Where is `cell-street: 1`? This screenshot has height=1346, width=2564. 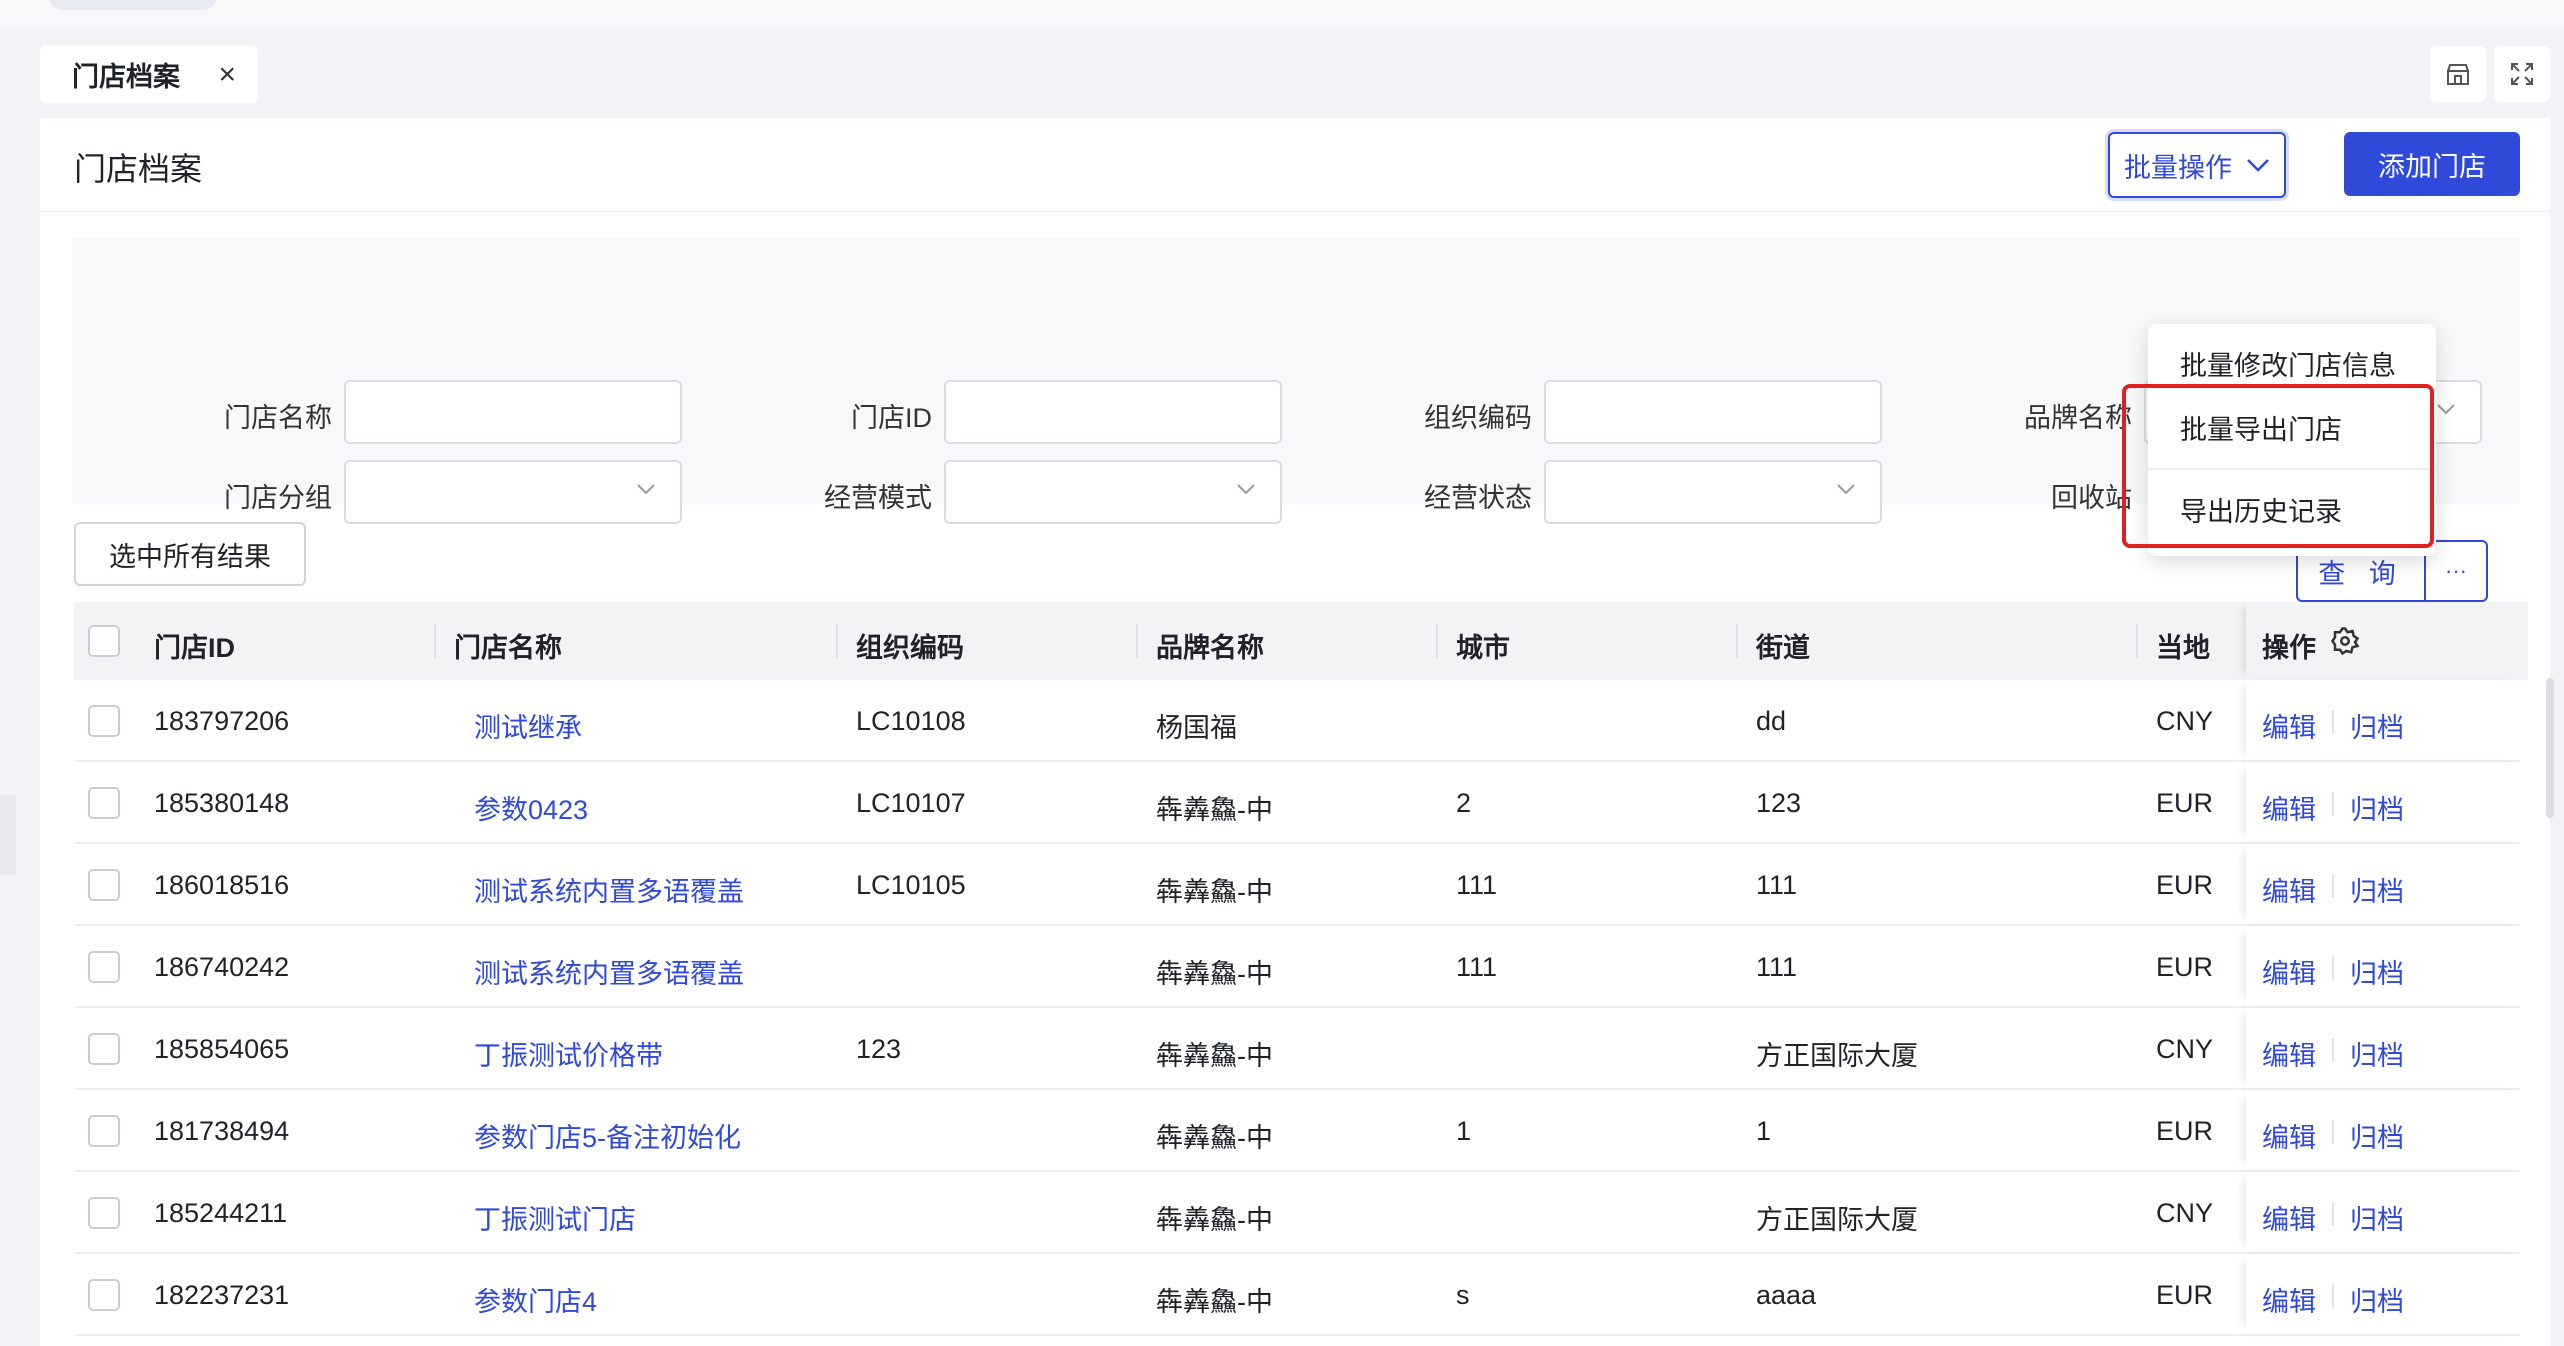 cell-street: 1 is located at coordinates (1764, 1131).